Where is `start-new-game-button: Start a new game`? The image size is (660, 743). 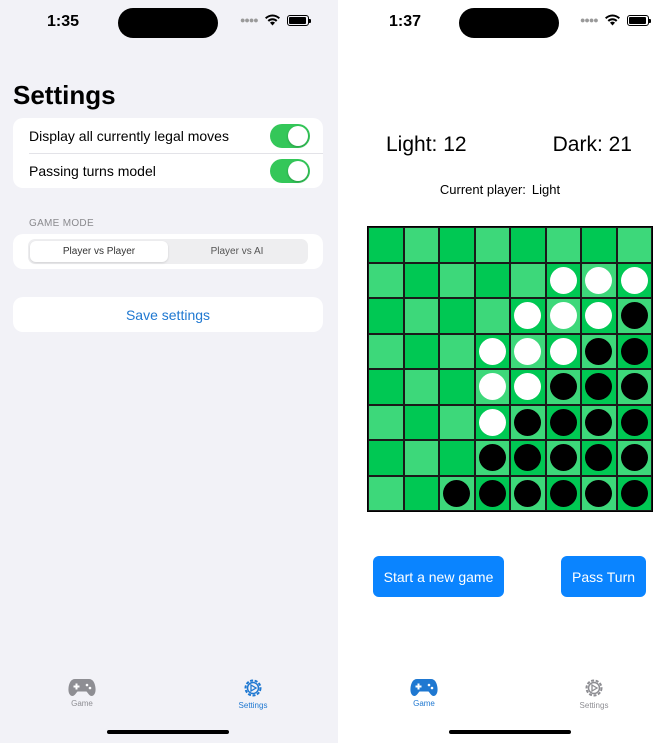
start-new-game-button: Start a new game is located at coordinates (438, 576).